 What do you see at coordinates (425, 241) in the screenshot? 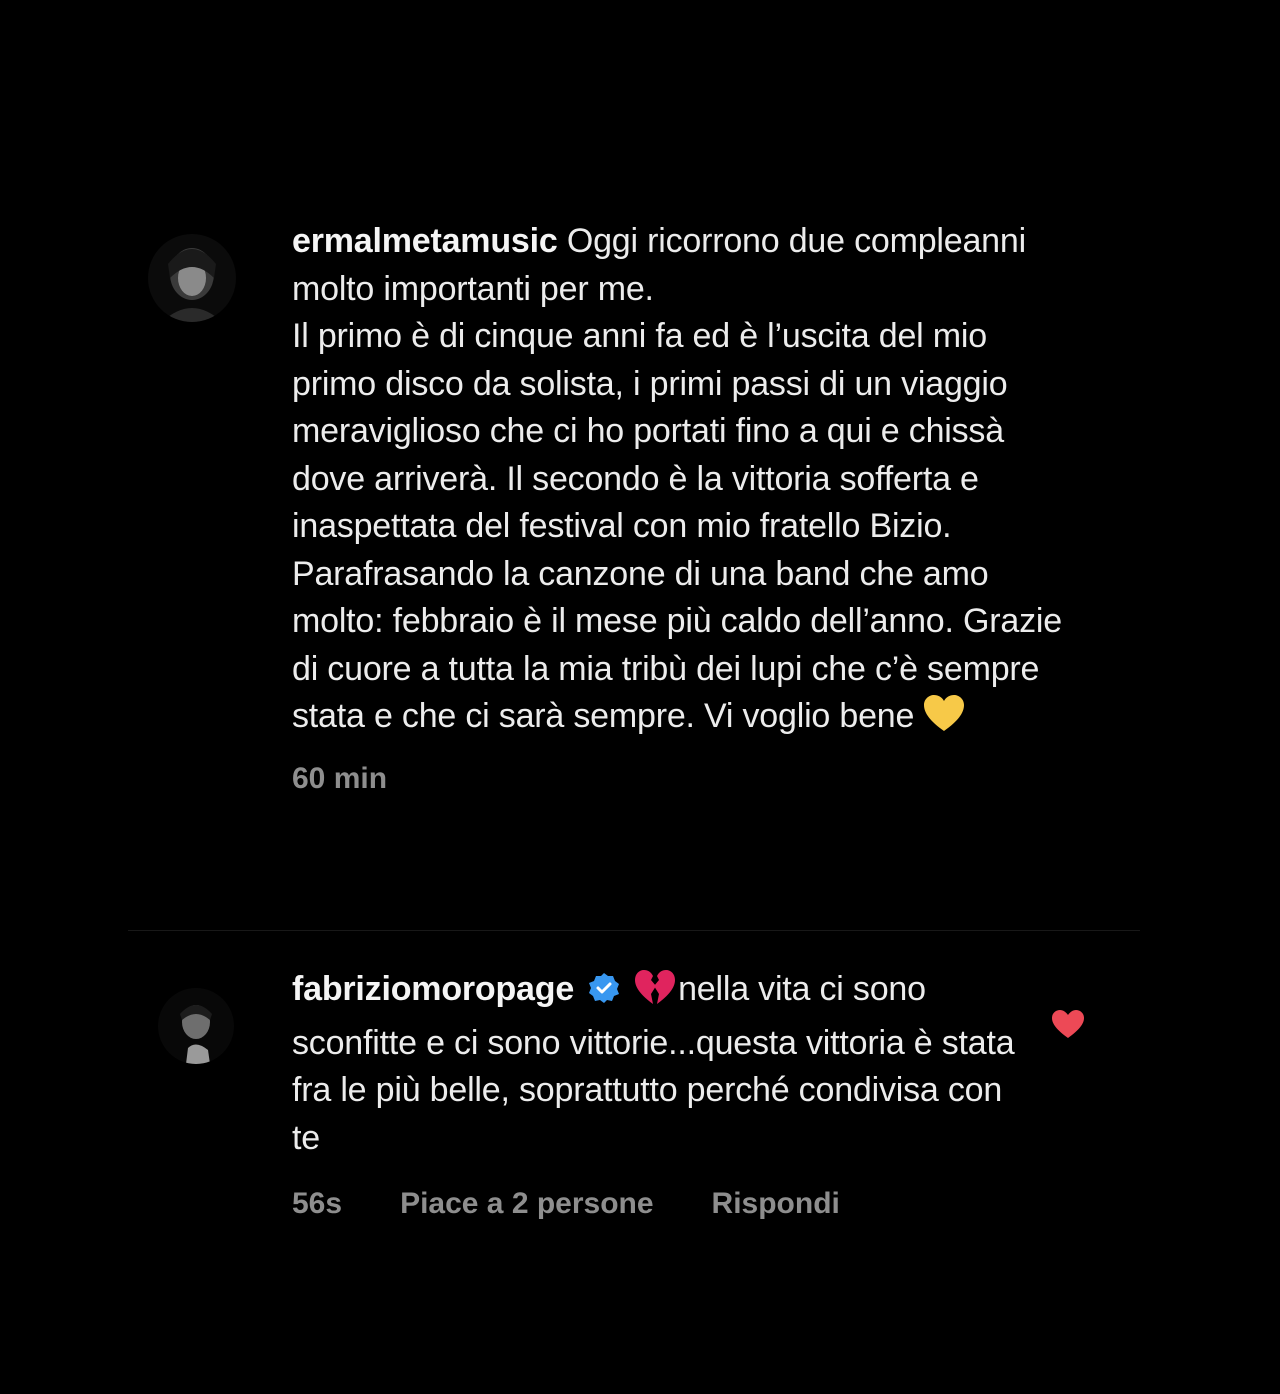
I see `caption-username: ermalmetamusic` at bounding box center [425, 241].